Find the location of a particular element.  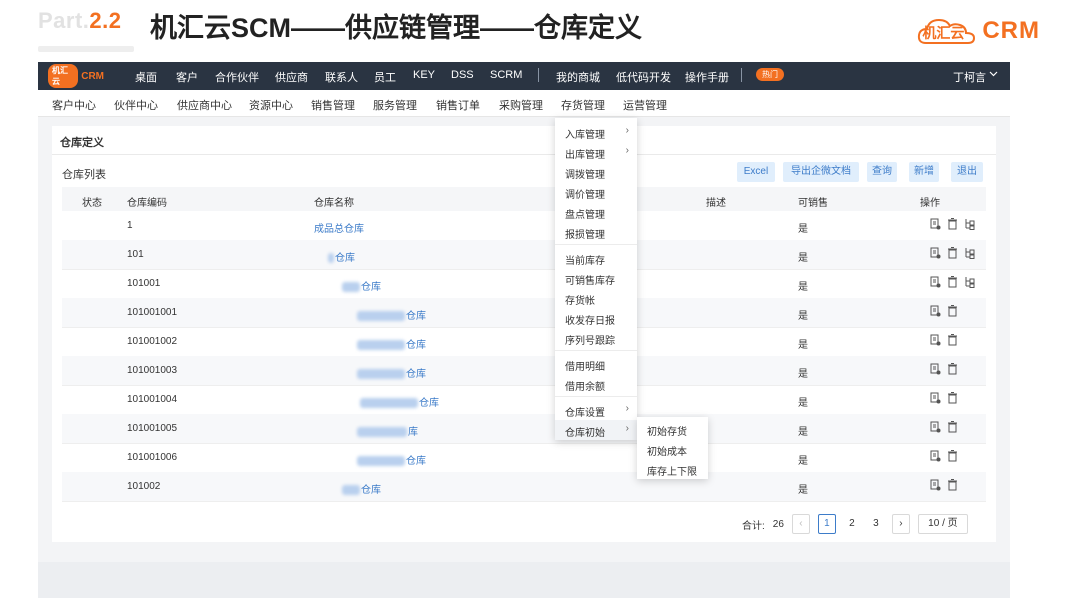

menu-item-daily-report: 收发存日报 is located at coordinates (590, 319).